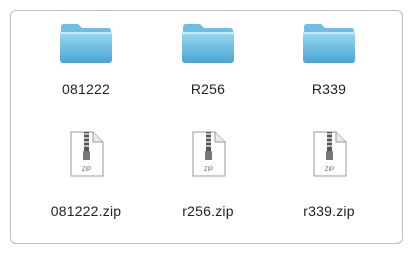  What do you see at coordinates (329, 211) in the screenshot?
I see `file-label: r339.zip` at bounding box center [329, 211].